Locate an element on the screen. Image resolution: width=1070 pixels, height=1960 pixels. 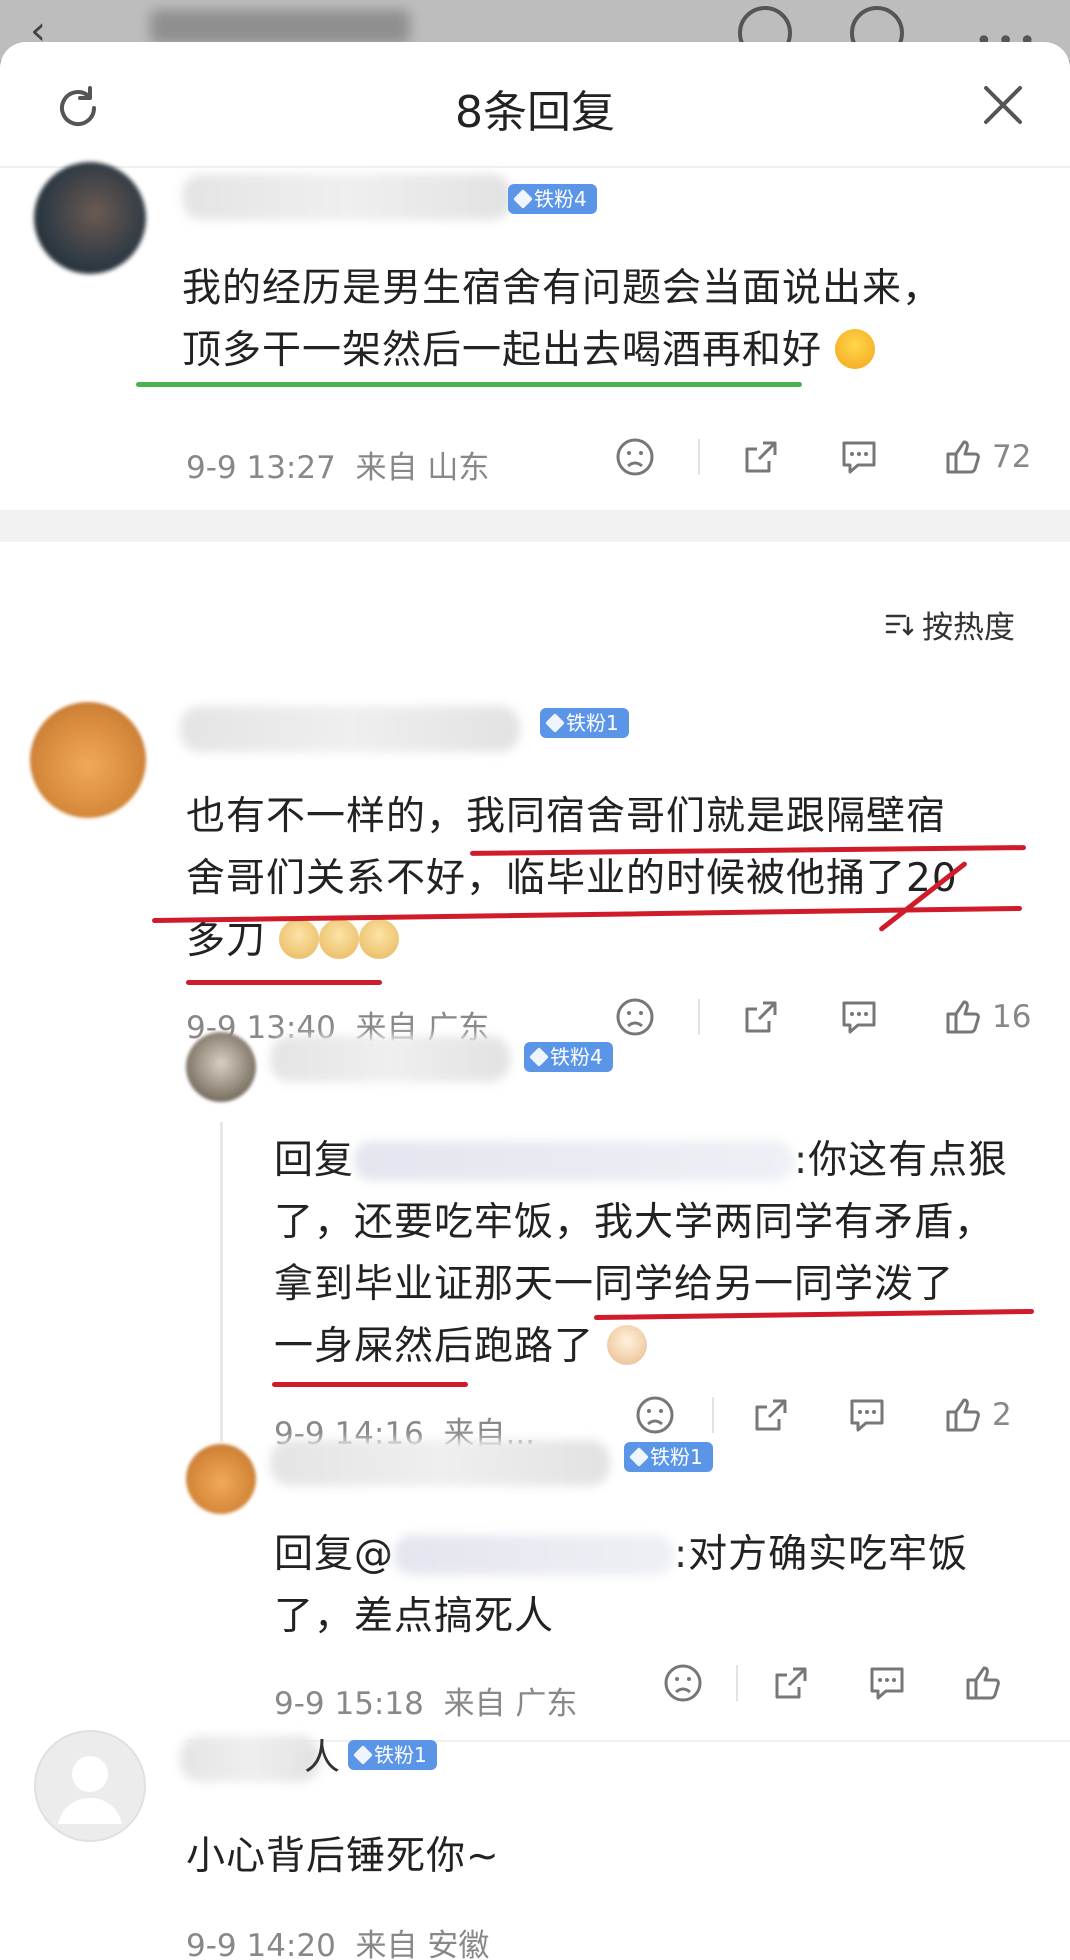
subreply-line: 了，差点搞死人 is located at coordinates (414, 1616).